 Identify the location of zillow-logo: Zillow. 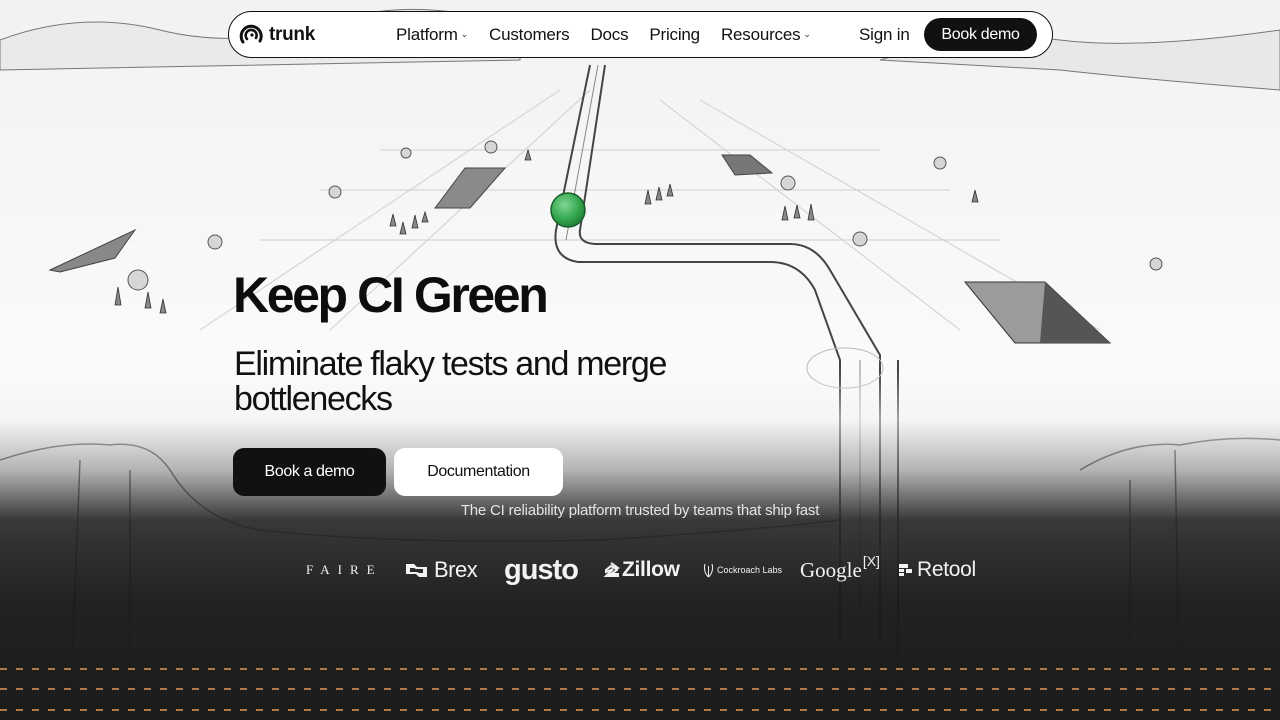
(641, 570).